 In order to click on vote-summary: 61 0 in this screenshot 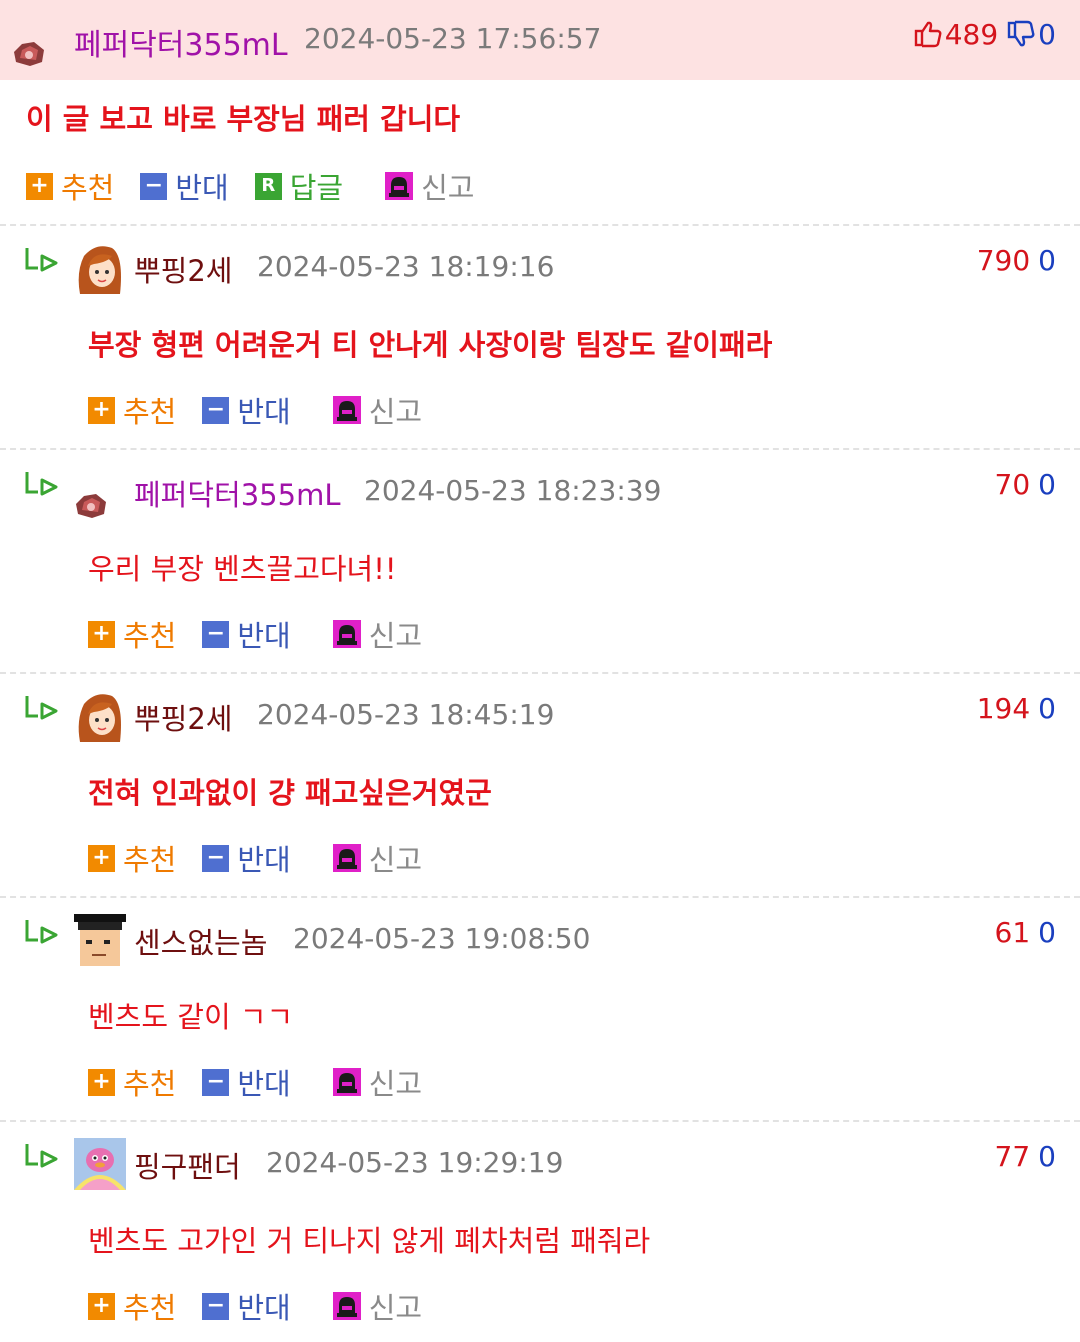, I will do `click(1025, 932)`.